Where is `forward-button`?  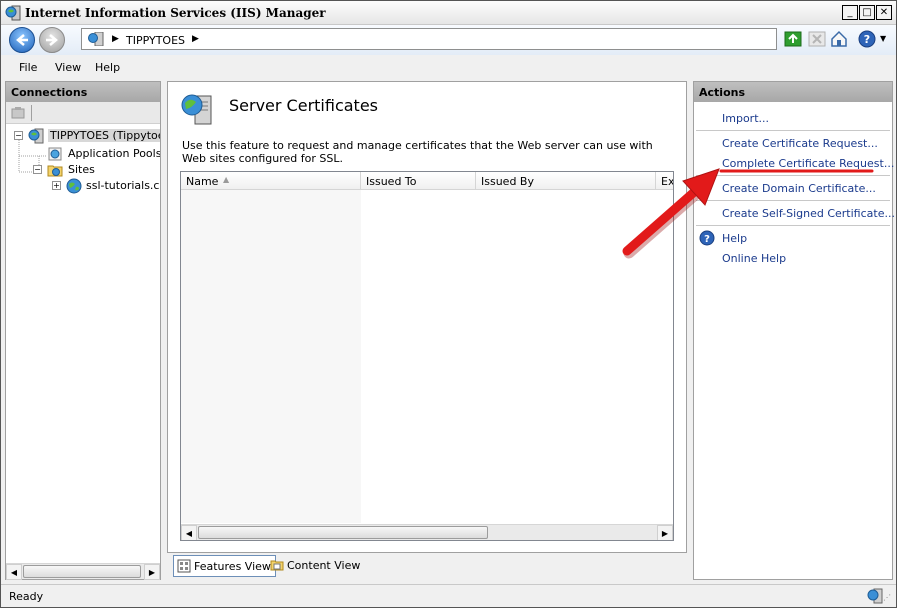
forward-button is located at coordinates (52, 40).